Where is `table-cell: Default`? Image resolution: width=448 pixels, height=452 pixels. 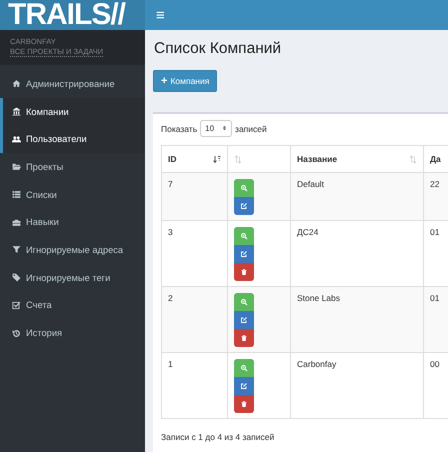
table-cell: Default is located at coordinates (357, 196).